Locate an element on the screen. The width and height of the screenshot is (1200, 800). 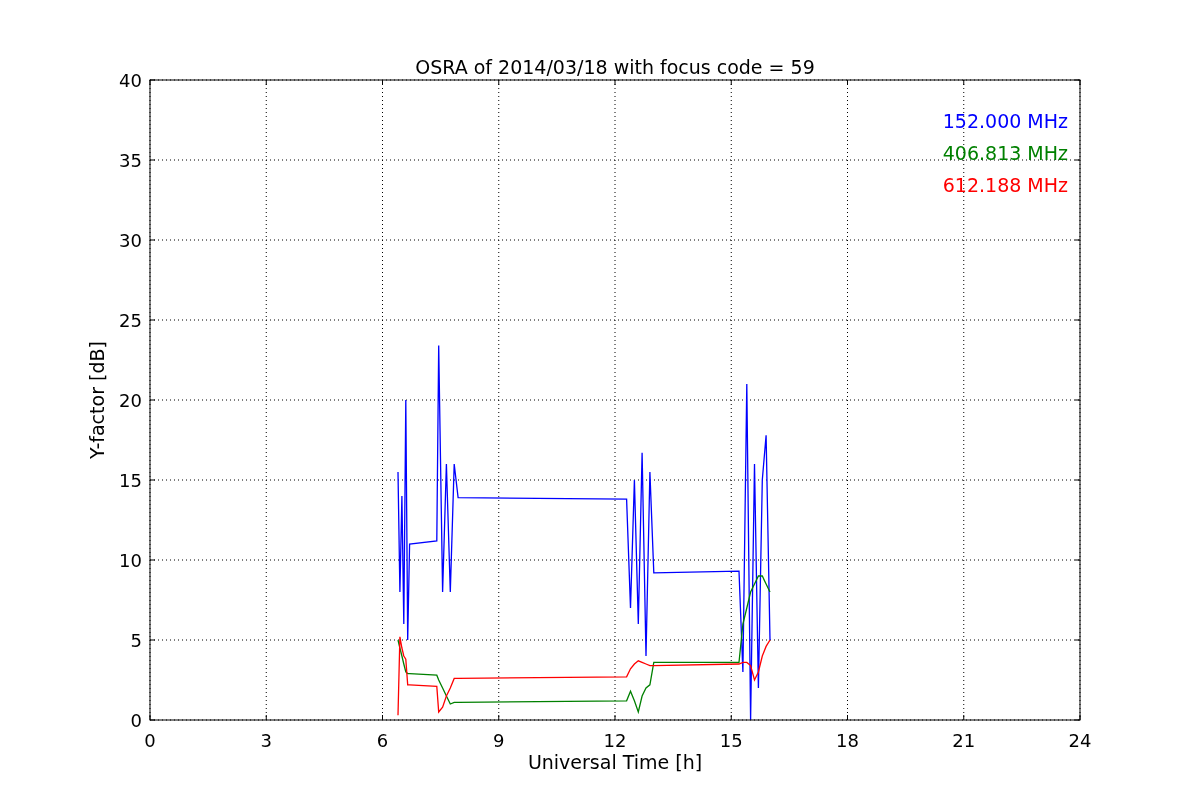
tick-label: 20 is located at coordinates (130, 400).